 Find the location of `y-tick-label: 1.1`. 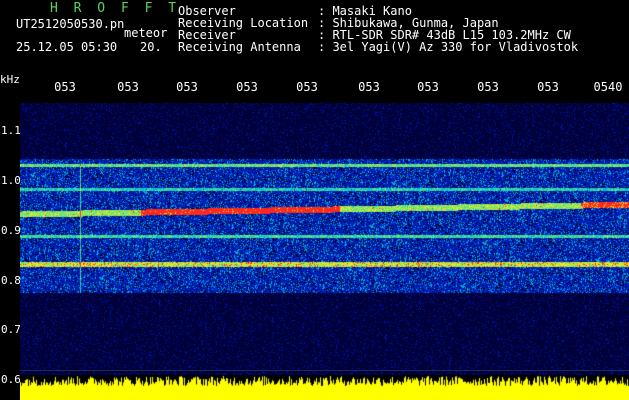

y-tick-label: 1.1 is located at coordinates (11, 130).